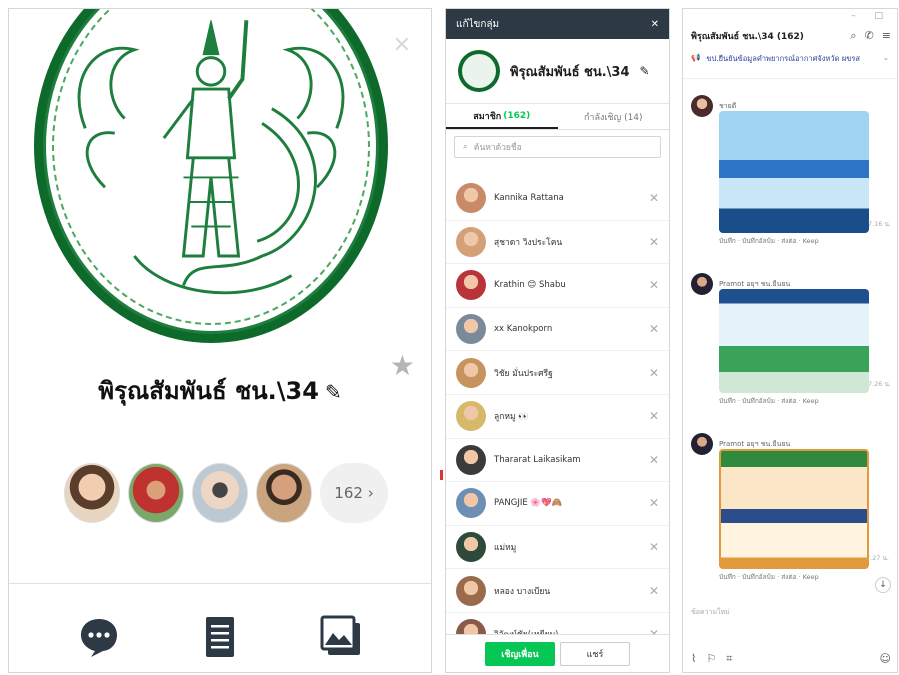  What do you see at coordinates (729, 659) in the screenshot?
I see `crop-icon: ⌗` at bounding box center [729, 659].